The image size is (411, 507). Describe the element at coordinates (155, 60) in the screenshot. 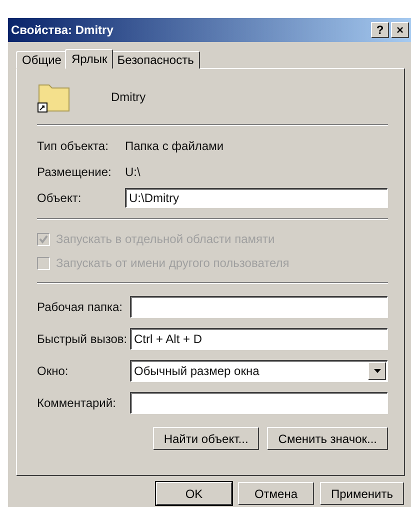

I see `tab: Безопасность` at that location.